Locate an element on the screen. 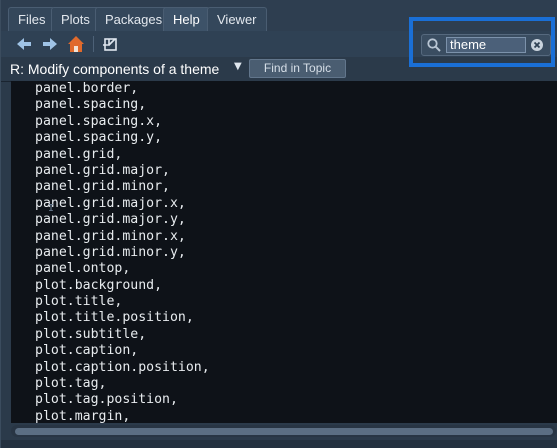  horizontal-scrollbar is located at coordinates (283, 431).